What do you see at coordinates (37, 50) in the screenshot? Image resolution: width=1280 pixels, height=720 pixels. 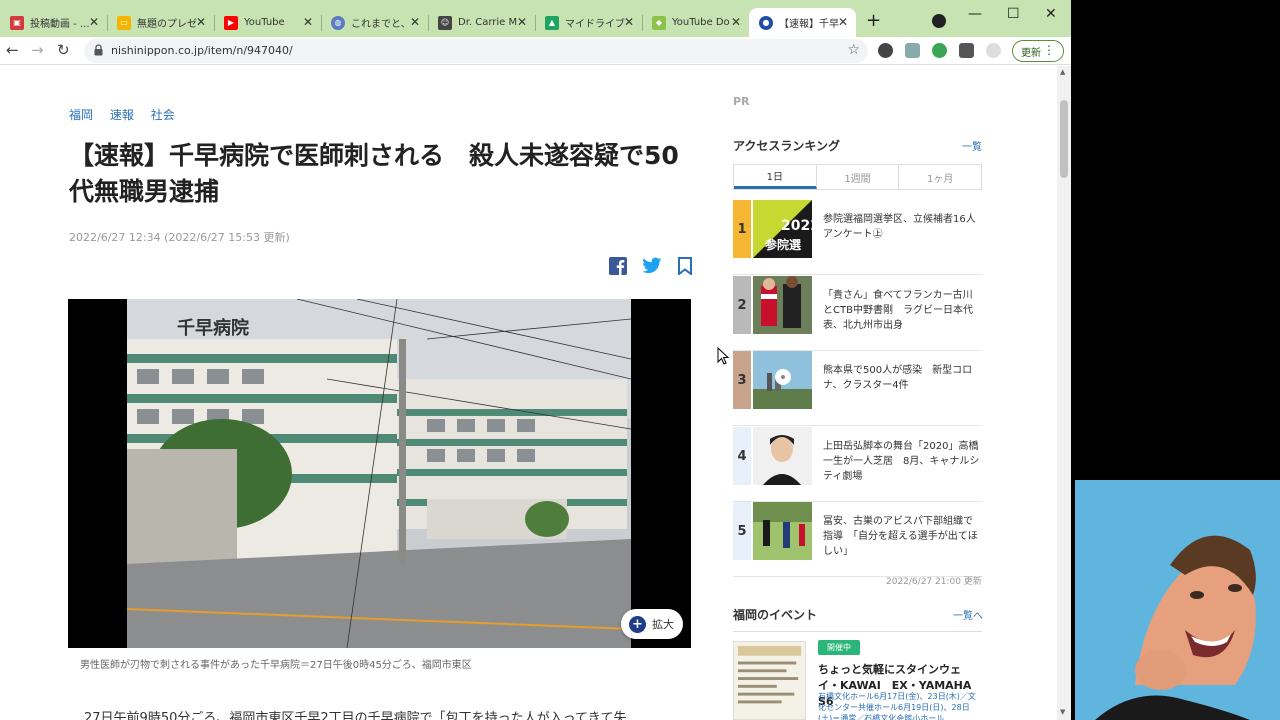 I see `forward-icon: →` at bounding box center [37, 50].